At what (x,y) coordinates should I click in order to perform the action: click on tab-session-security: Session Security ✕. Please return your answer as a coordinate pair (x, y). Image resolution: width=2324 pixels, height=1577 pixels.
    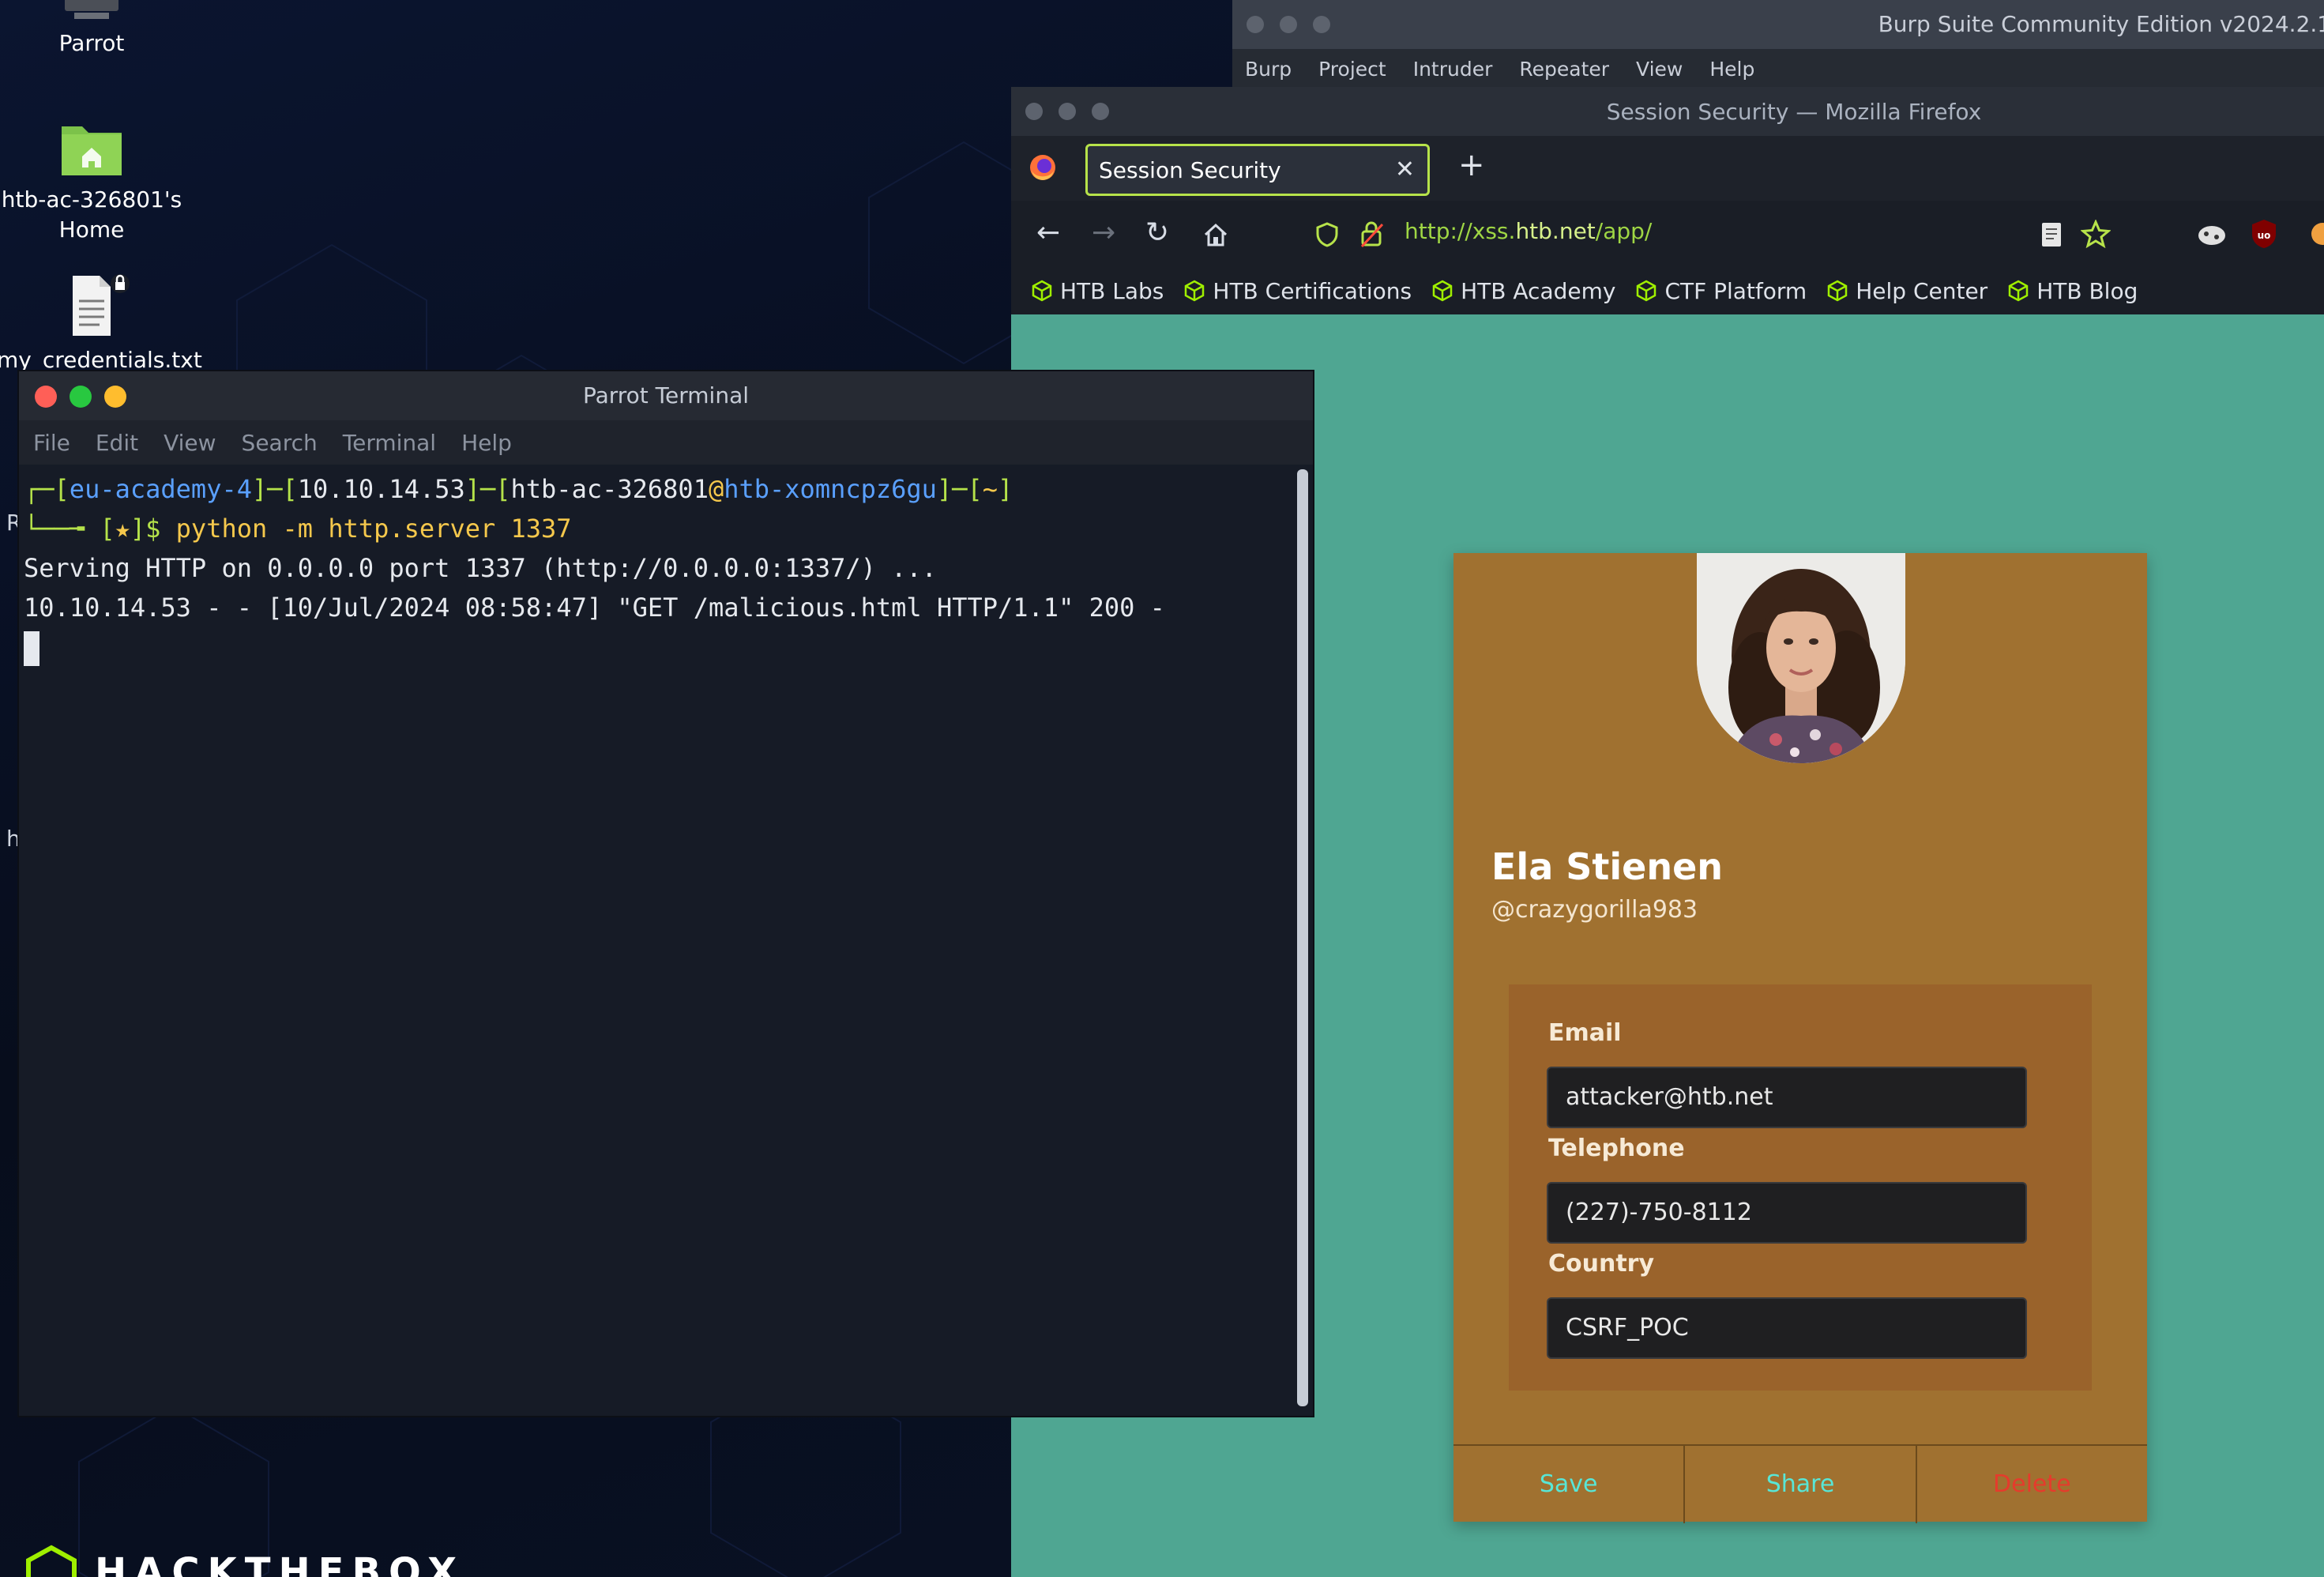
    Looking at the image, I should click on (1257, 170).